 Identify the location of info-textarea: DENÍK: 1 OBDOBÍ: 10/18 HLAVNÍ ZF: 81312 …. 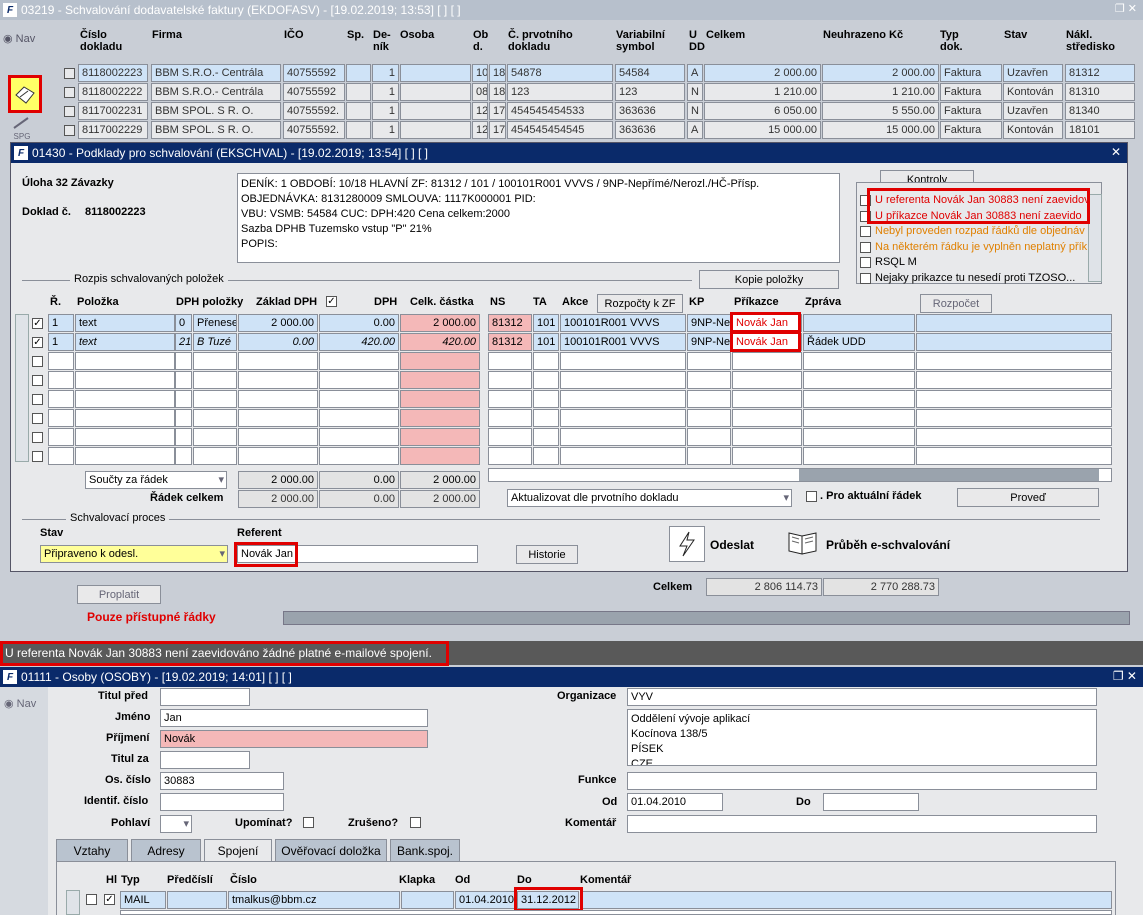
(538, 218).